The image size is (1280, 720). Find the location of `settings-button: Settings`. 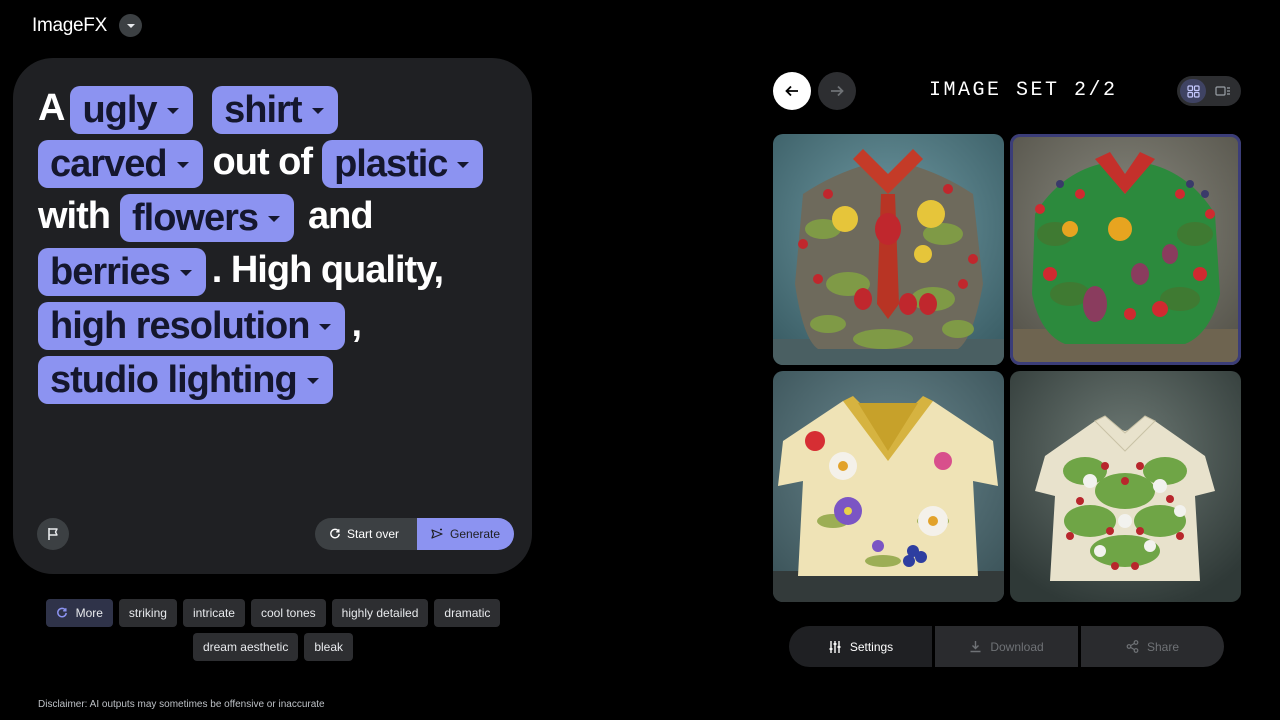

settings-button: Settings is located at coordinates (860, 646).